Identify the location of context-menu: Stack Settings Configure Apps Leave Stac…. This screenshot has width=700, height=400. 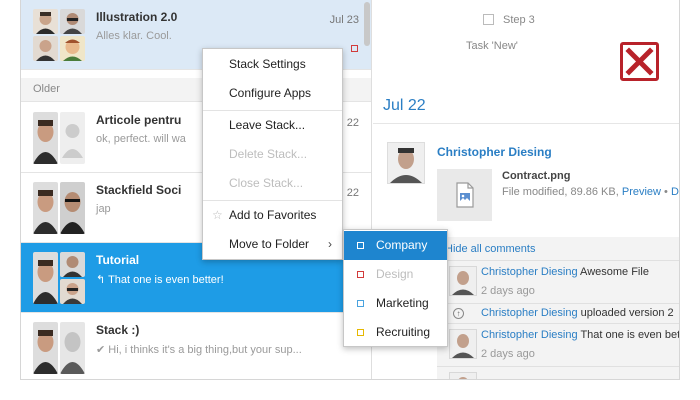
(272, 154).